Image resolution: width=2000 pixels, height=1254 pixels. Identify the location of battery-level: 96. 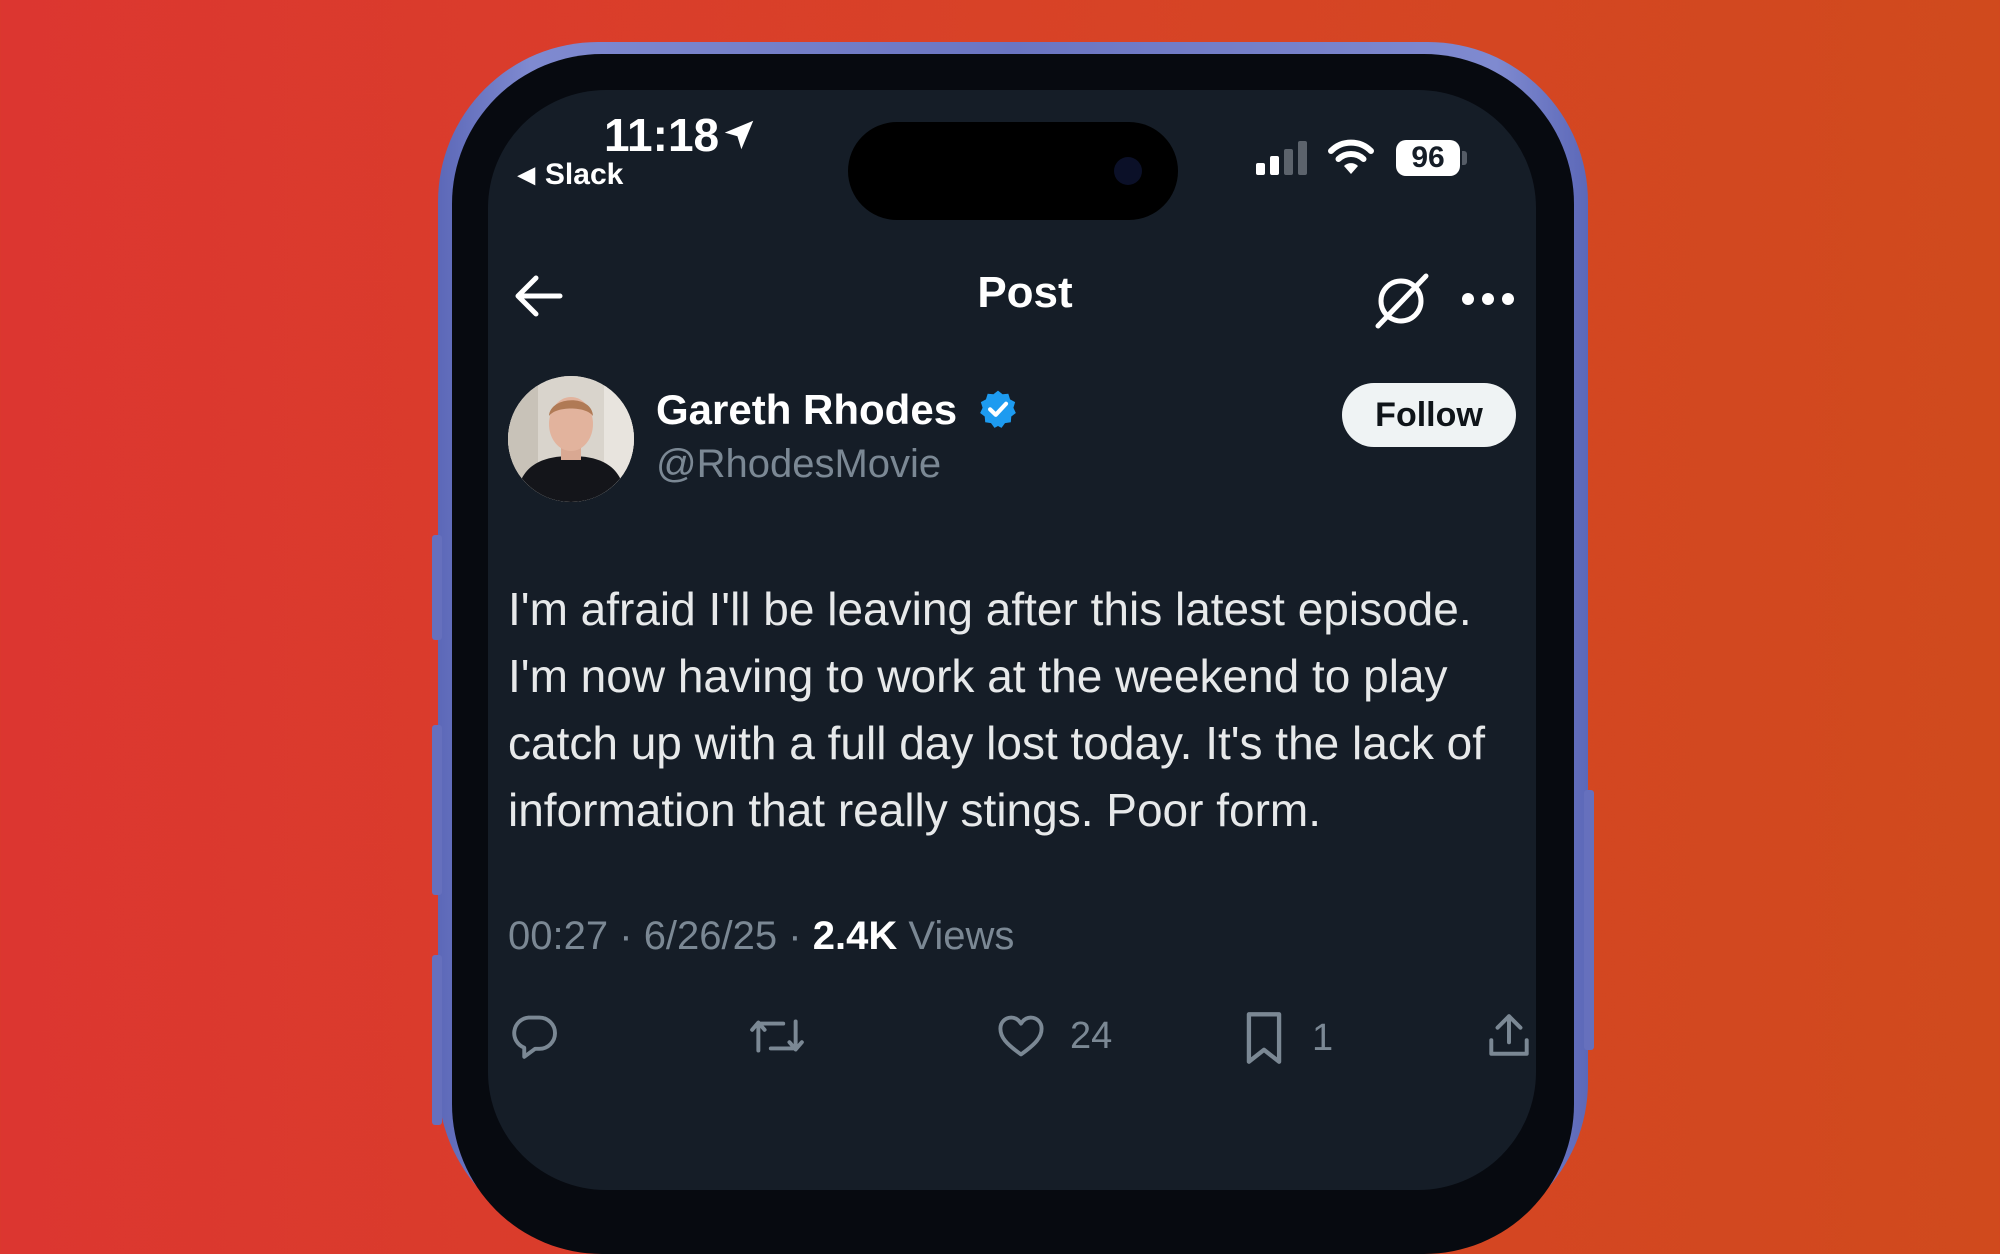
(1428, 157).